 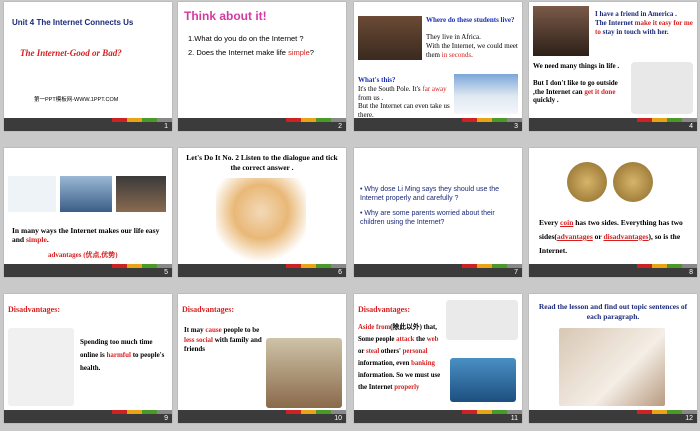 I want to click on slide-subtitle: The Internet-Good or Bad?, so click(x=71, y=53).